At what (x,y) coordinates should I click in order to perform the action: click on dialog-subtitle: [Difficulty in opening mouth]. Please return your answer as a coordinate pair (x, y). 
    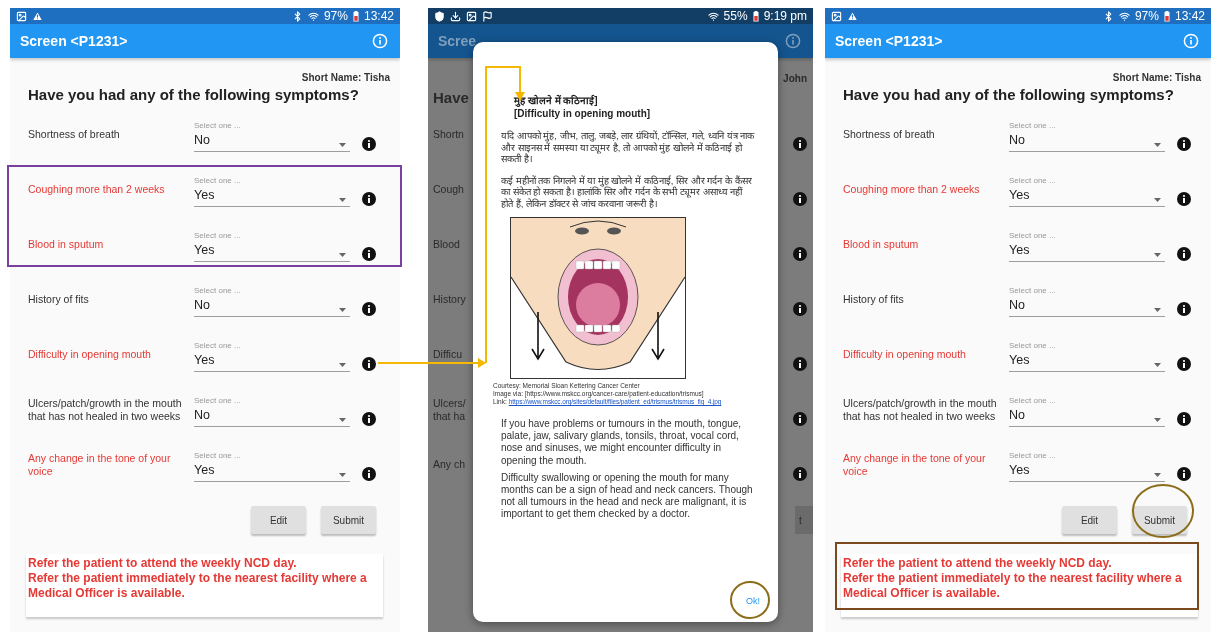
    Looking at the image, I should click on (583, 113).